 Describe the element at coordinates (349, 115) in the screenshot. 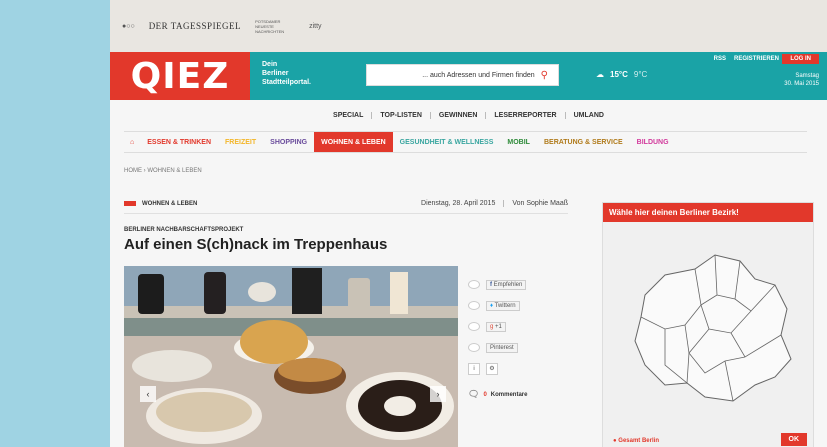

I see `subnav-special: SPECIAL` at that location.